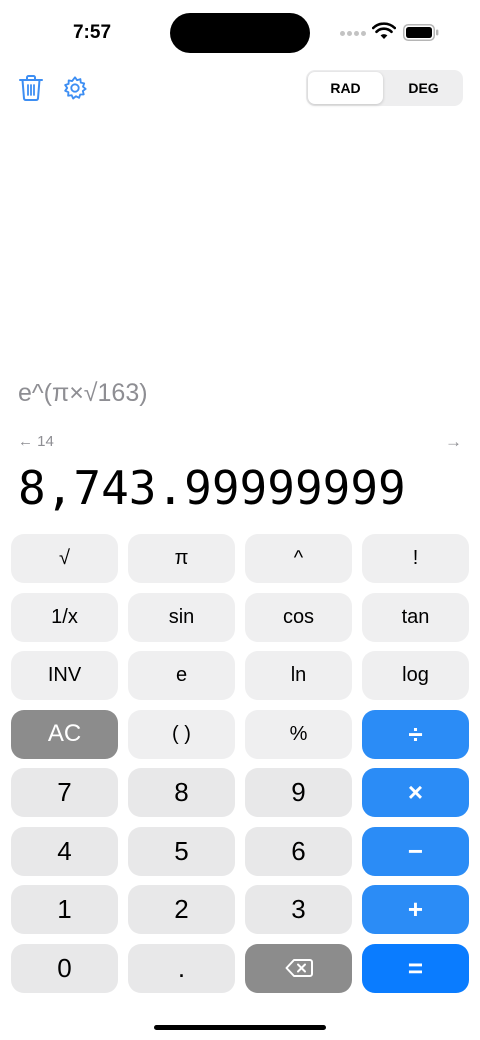 The height and width of the screenshot is (1040, 480). What do you see at coordinates (64, 558) in the screenshot?
I see `sqrt-key: √` at bounding box center [64, 558].